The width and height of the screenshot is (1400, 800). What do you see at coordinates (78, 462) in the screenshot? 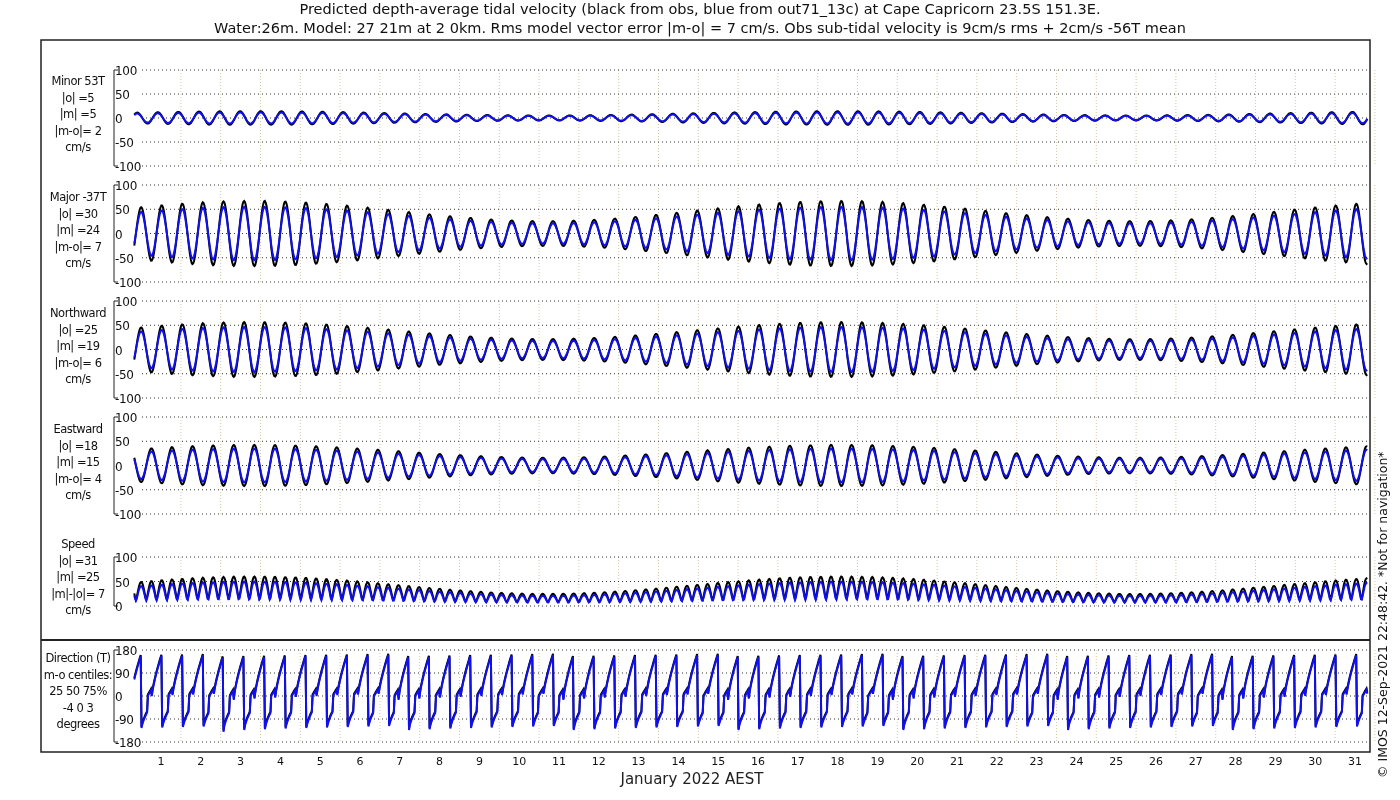
I see `panel-label: |m| =15` at bounding box center [78, 462].